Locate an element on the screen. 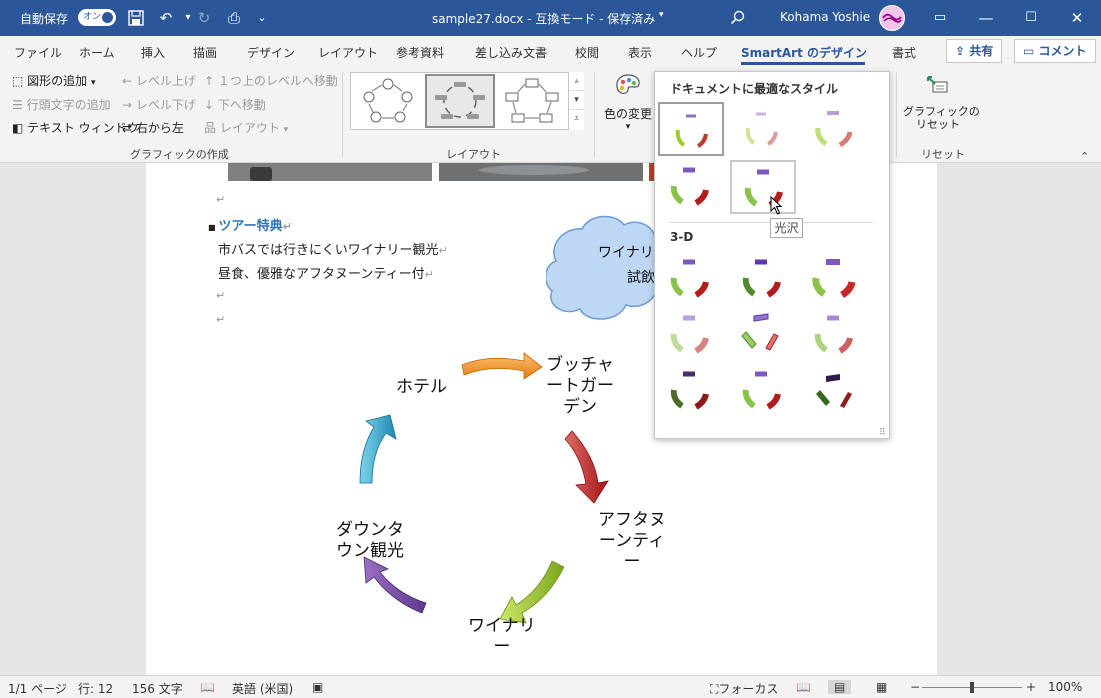  right-to-left-icon: ⇄ is located at coordinates (129, 128).